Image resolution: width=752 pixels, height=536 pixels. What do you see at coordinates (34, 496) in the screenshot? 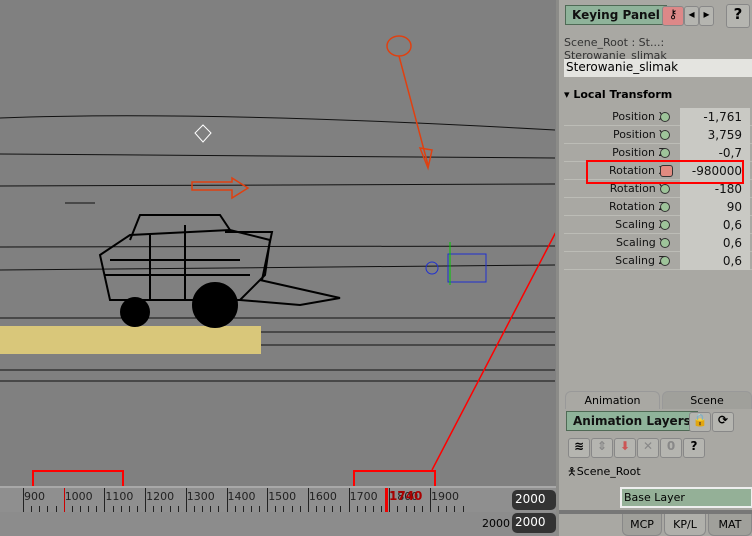
I see `tick-label: 900` at bounding box center [34, 496].